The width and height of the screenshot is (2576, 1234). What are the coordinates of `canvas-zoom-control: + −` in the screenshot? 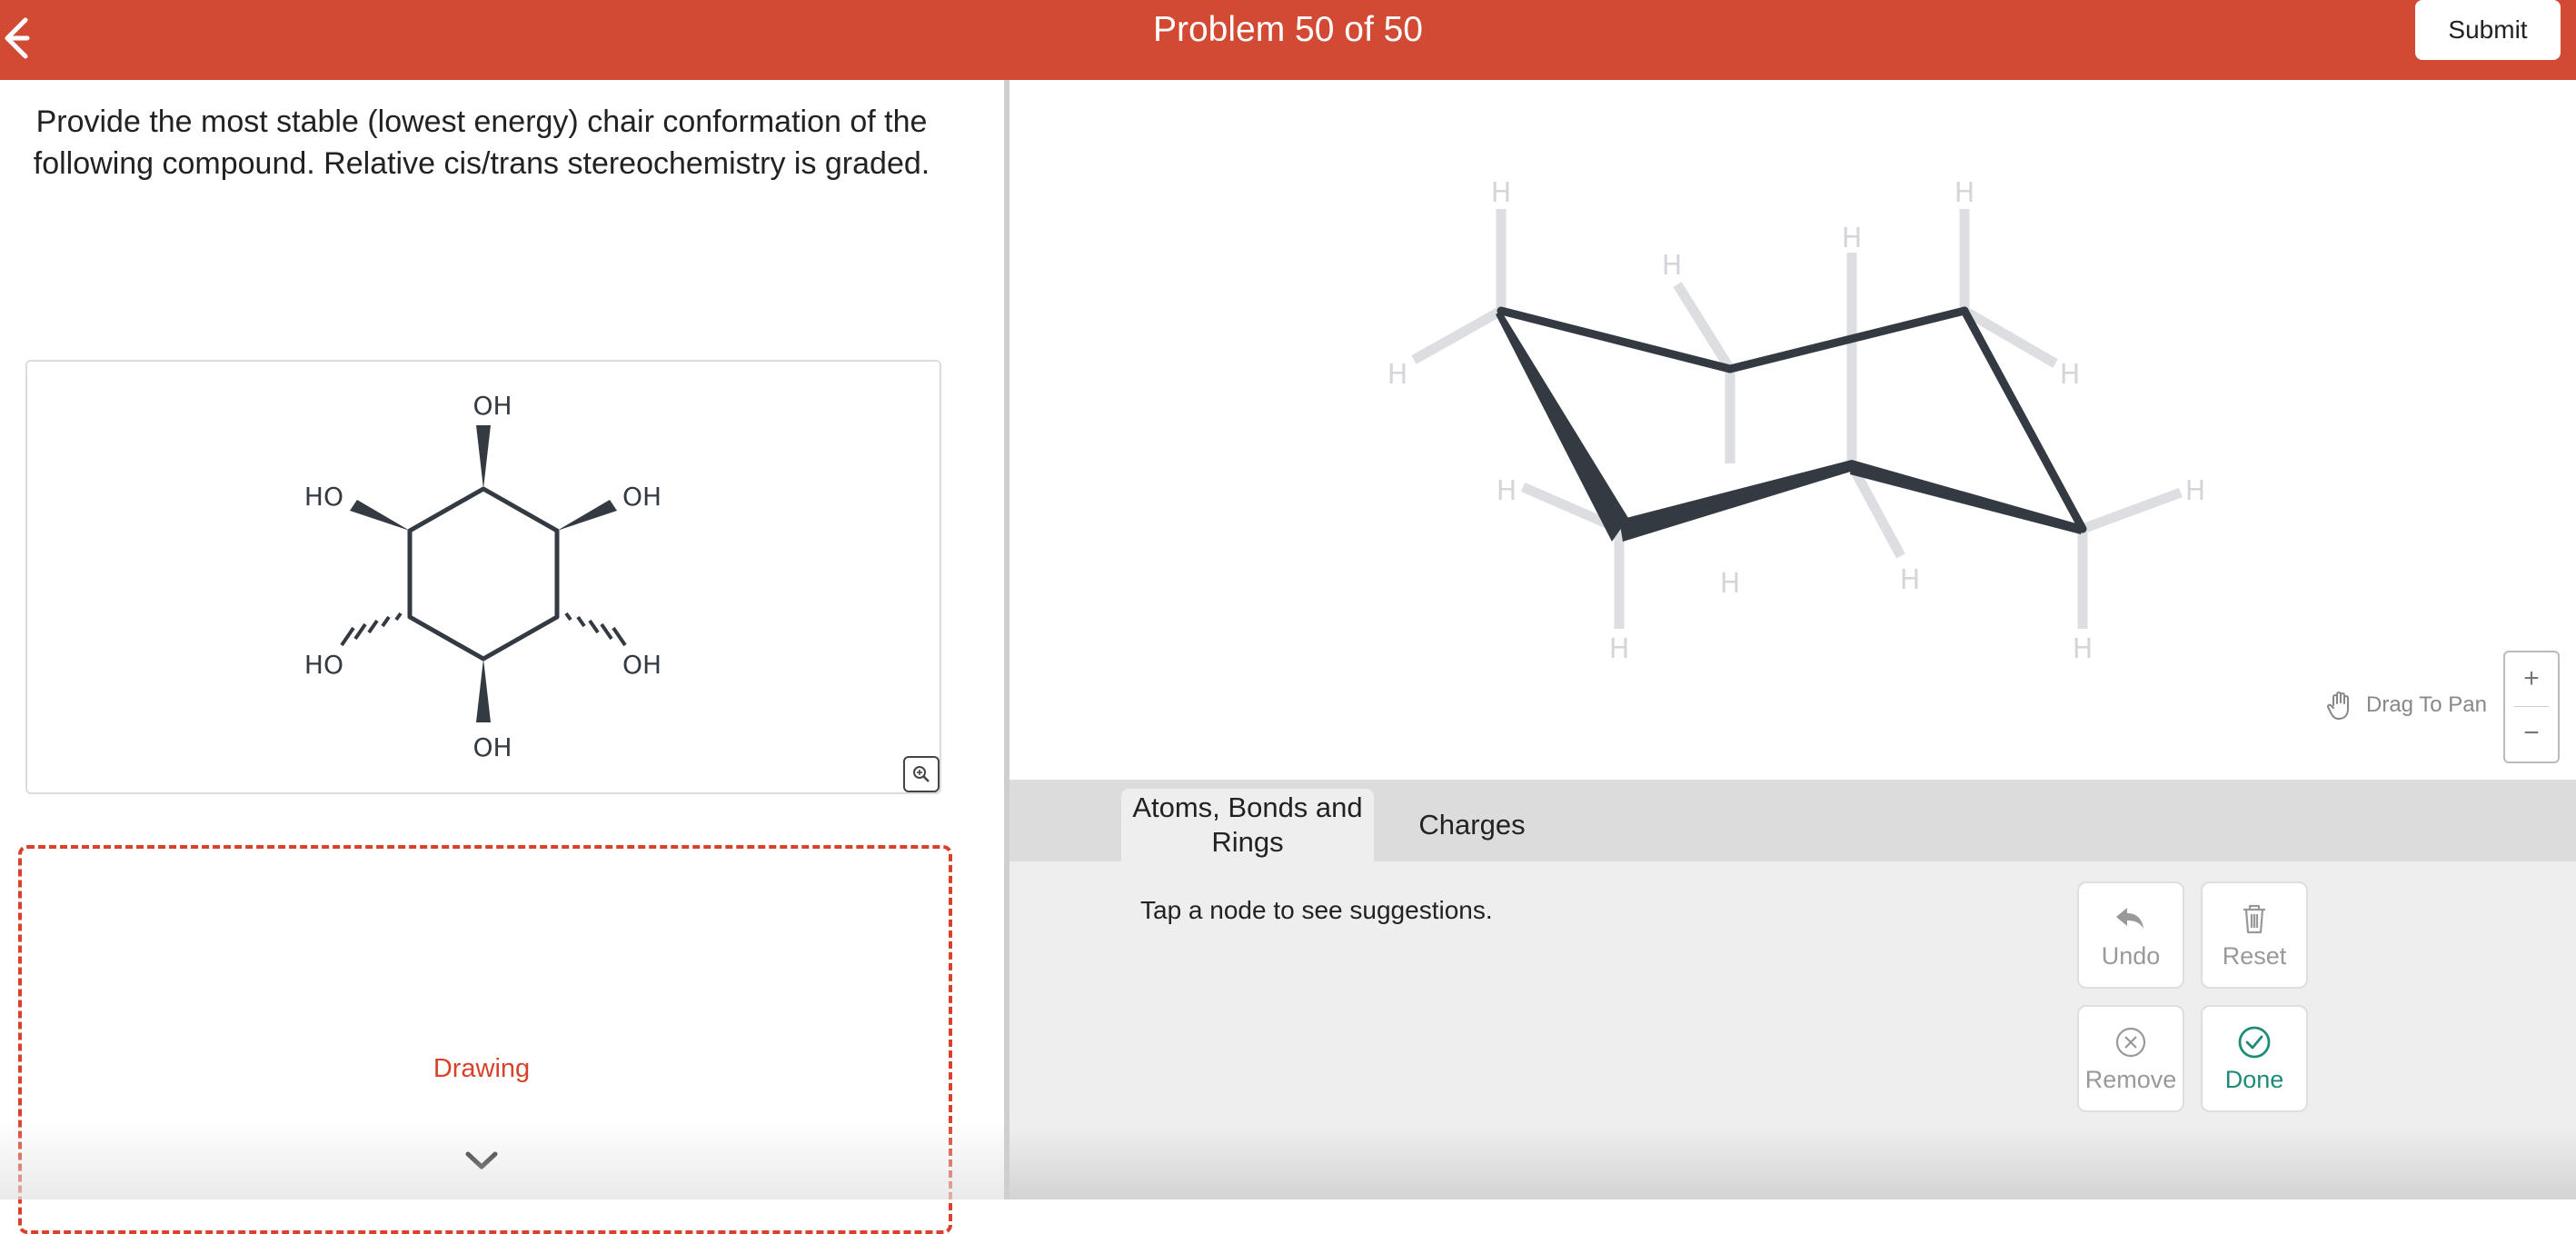 It's located at (2531, 707).